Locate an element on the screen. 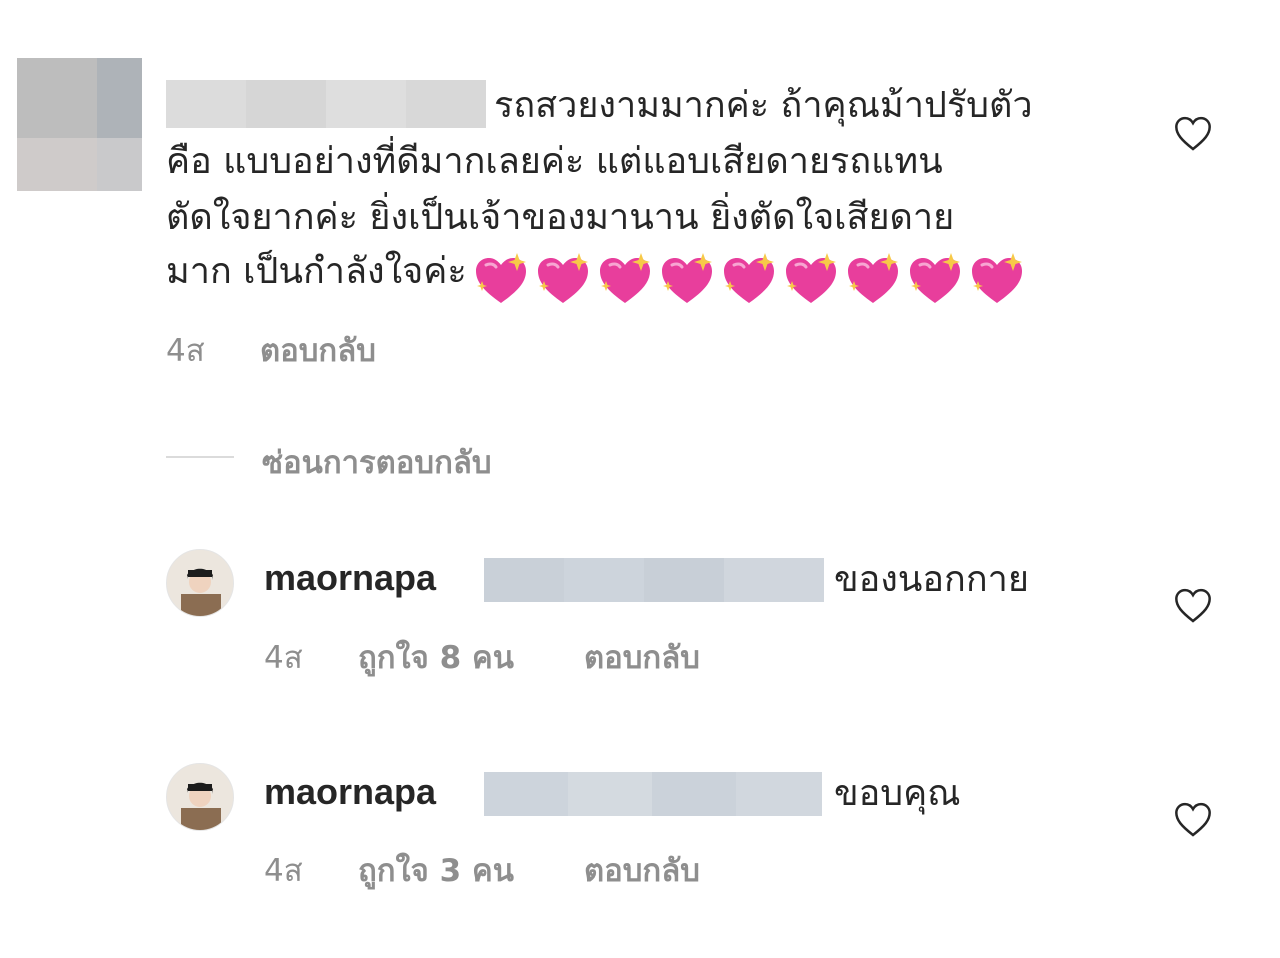 The image size is (1280, 958). reply-2-text: ขอบคุณ is located at coordinates (897, 793).